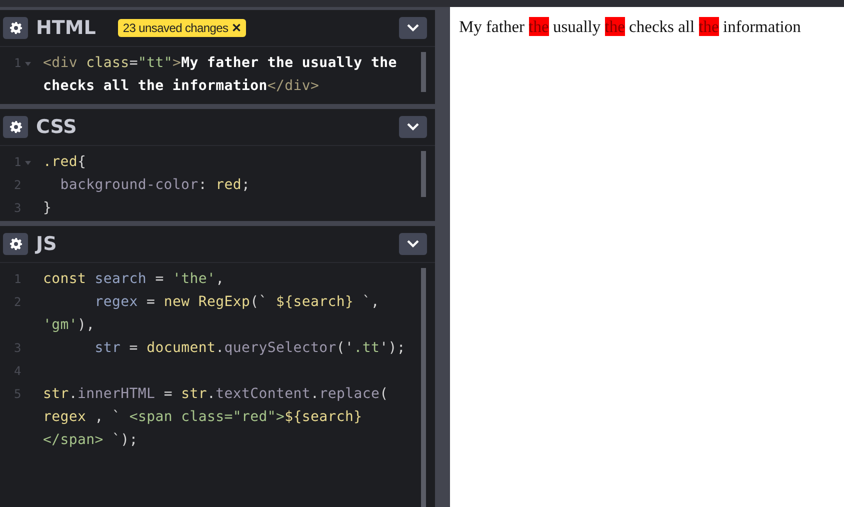  Describe the element at coordinates (220, 63) in the screenshot. I see `code-line: <div class="tt">My father the usually the` at that location.